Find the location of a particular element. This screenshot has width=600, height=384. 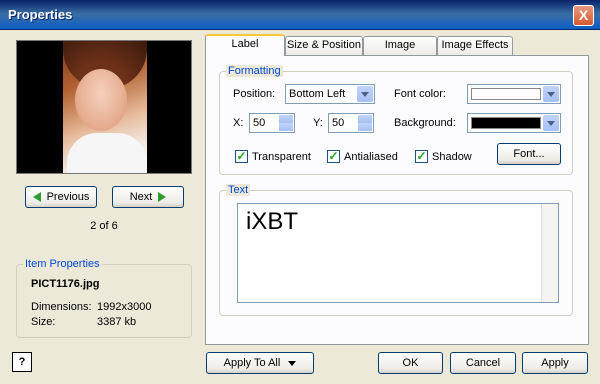

formatting-legend: Formatting is located at coordinates (254, 71).